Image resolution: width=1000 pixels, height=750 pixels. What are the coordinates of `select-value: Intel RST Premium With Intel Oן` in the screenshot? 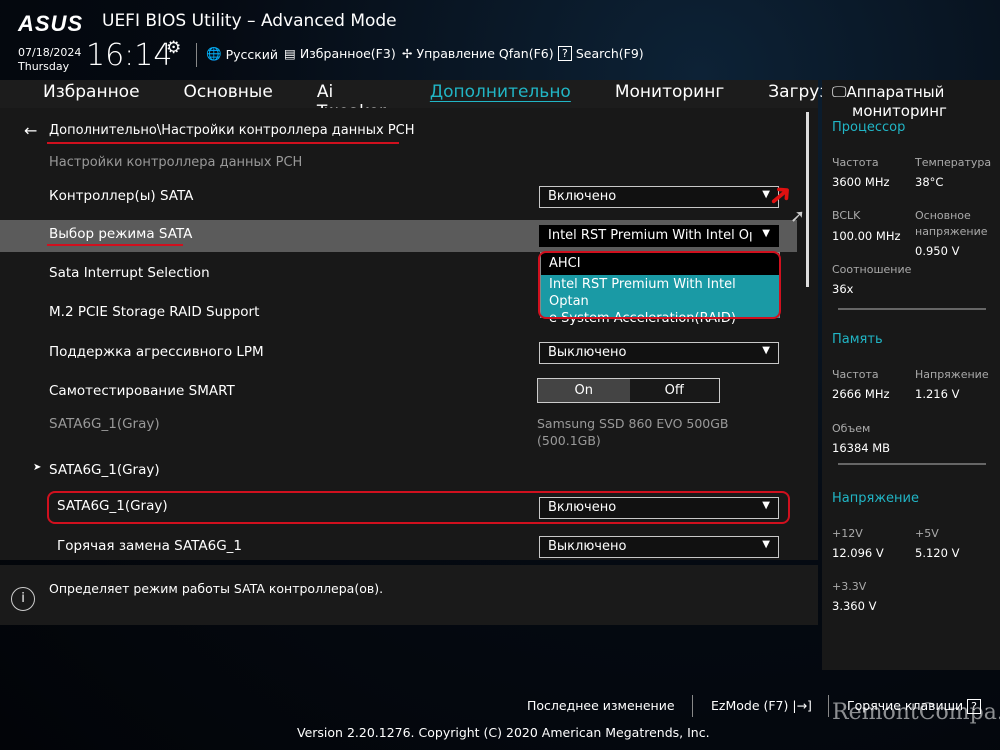 It's located at (650, 235).